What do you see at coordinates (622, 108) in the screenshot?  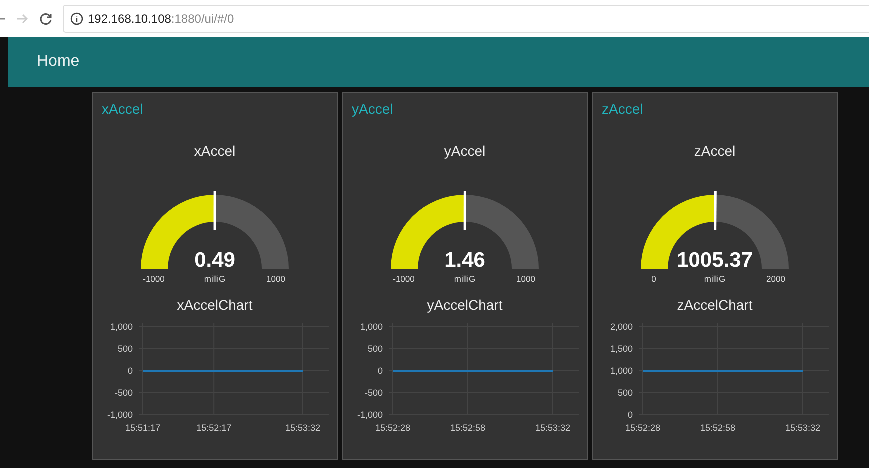 I see `card-title: zAccel` at bounding box center [622, 108].